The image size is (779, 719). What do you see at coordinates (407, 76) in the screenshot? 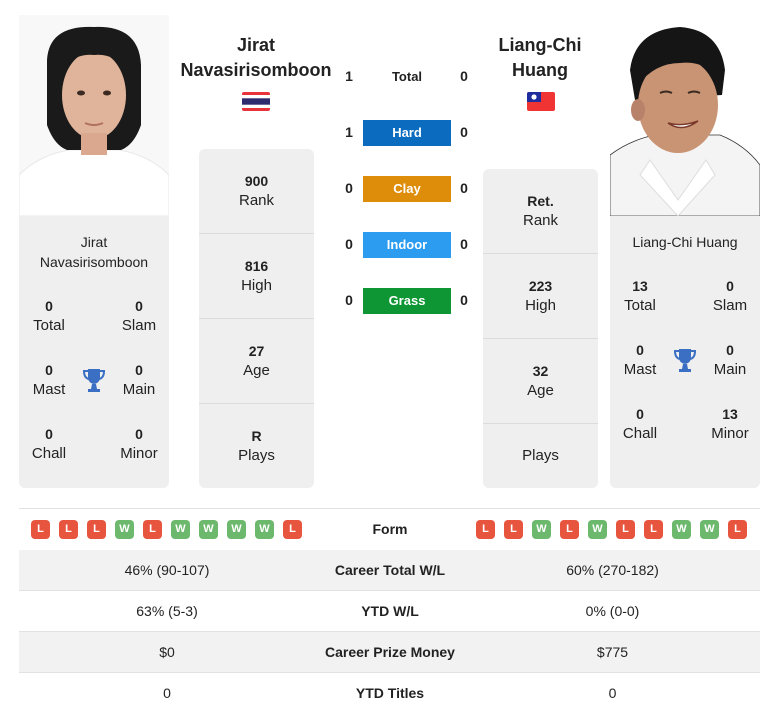
I see `h2h-total-label: Total` at bounding box center [407, 76].